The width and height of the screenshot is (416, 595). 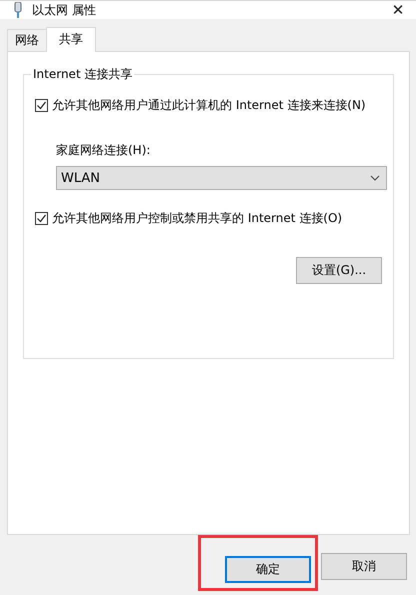 What do you see at coordinates (398, 10) in the screenshot?
I see `close-button: ✕` at bounding box center [398, 10].